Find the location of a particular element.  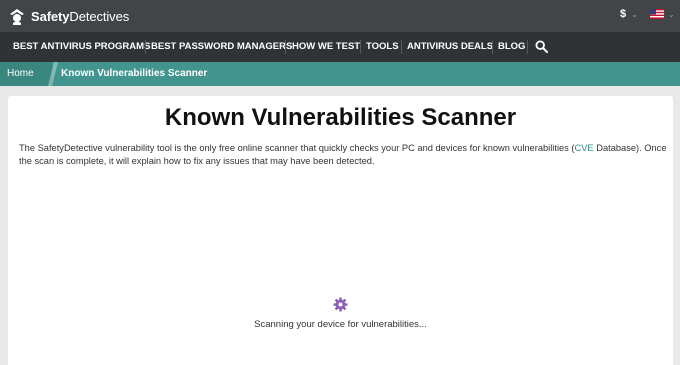

nav-best-antivirus: BEST ANTIVIRUS PROGRAMS is located at coordinates (81, 47).